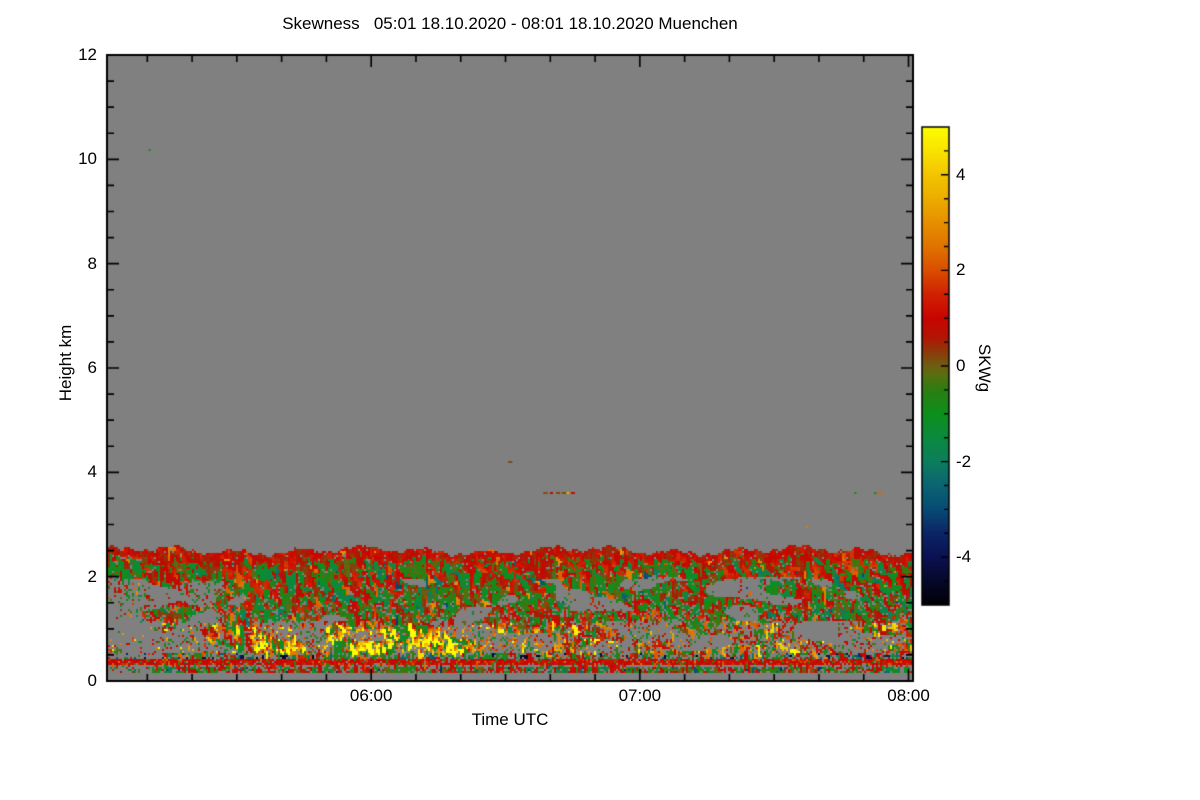 The height and width of the screenshot is (800, 1200). Describe the element at coordinates (87, 54) in the screenshot. I see `y-tick-label-12: 12` at that location.